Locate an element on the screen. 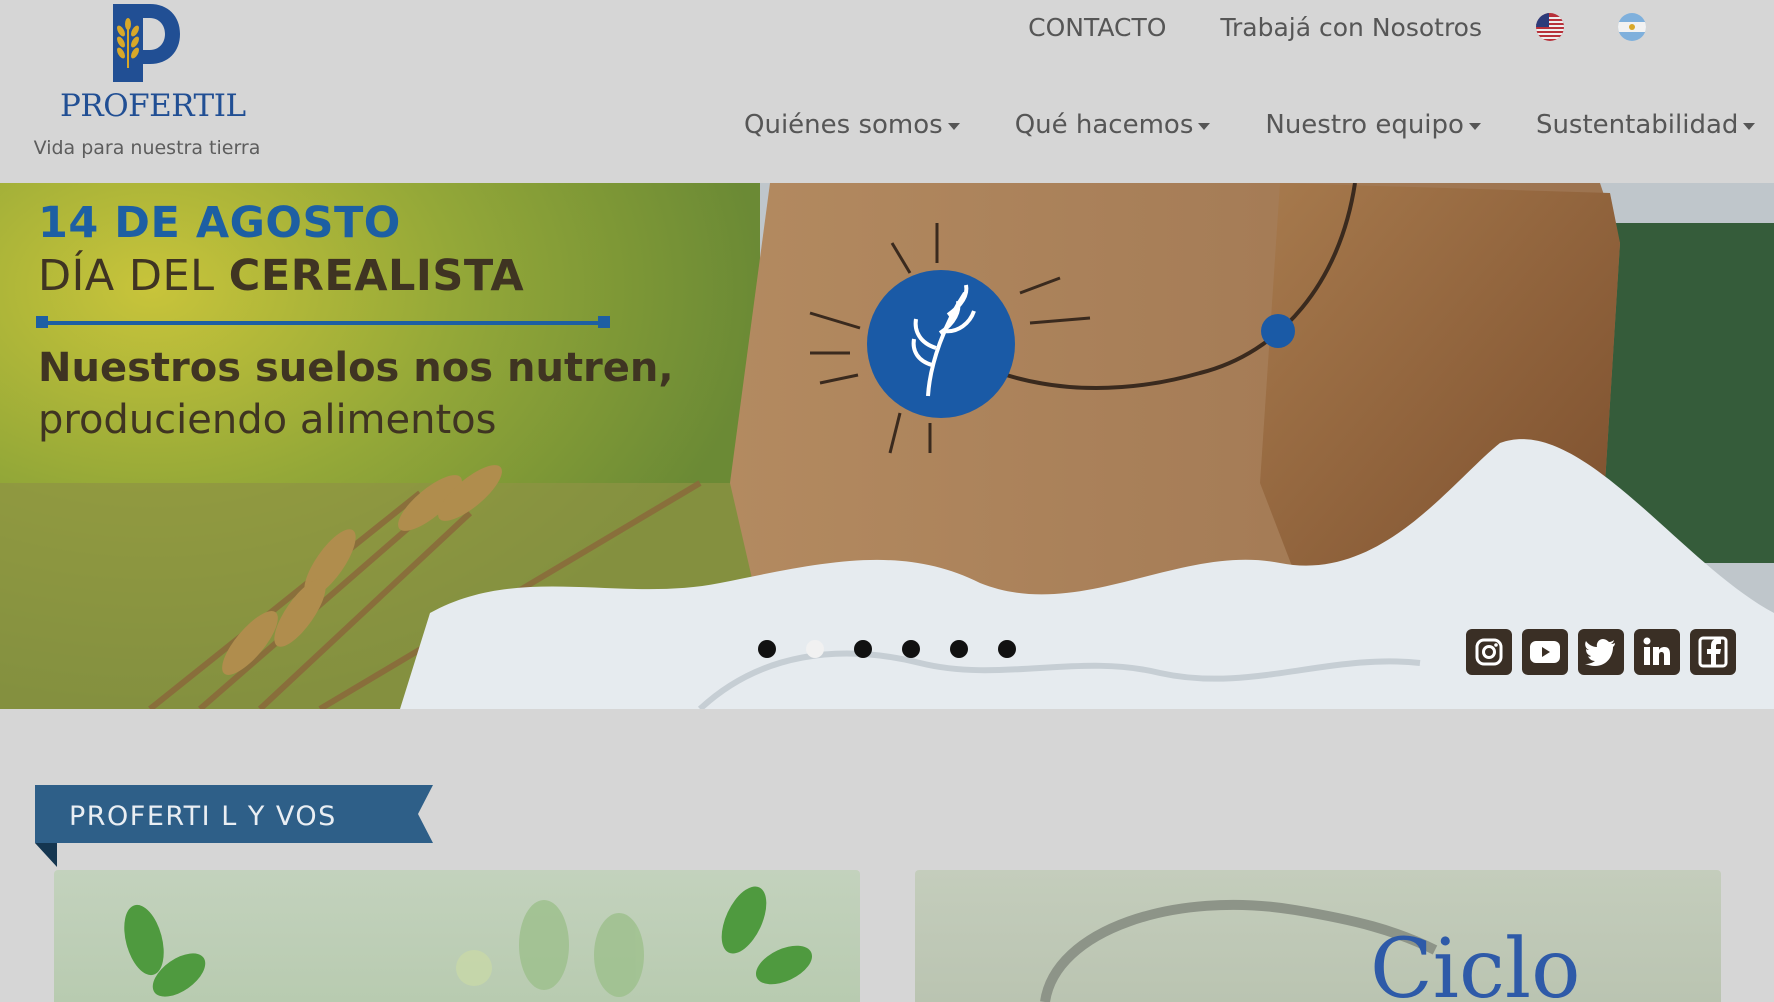 The height and width of the screenshot is (1002, 1774). youtube-icon is located at coordinates (1545, 652).